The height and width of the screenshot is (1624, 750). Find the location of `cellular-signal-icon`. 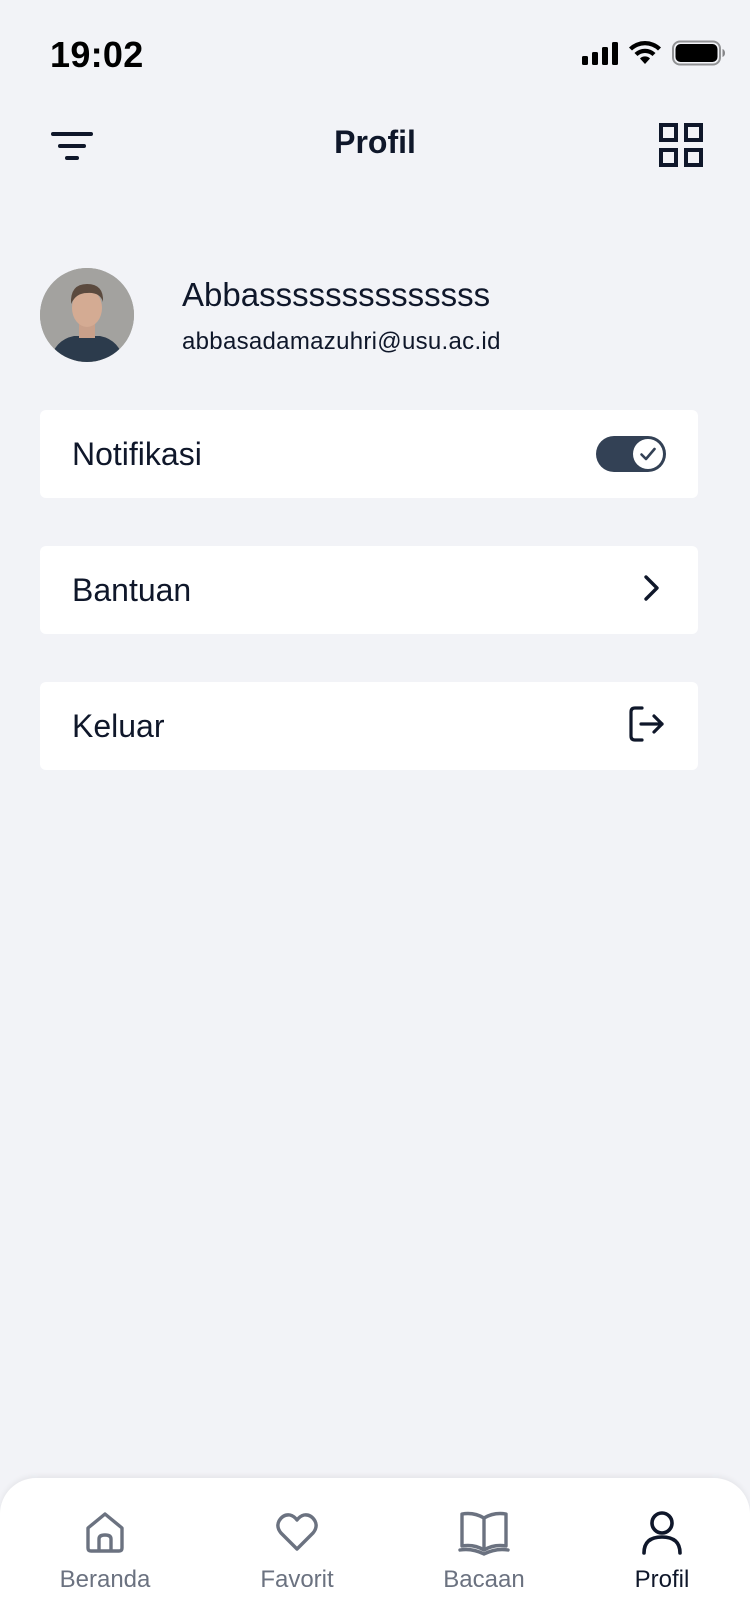

cellular-signal-icon is located at coordinates (600, 53).